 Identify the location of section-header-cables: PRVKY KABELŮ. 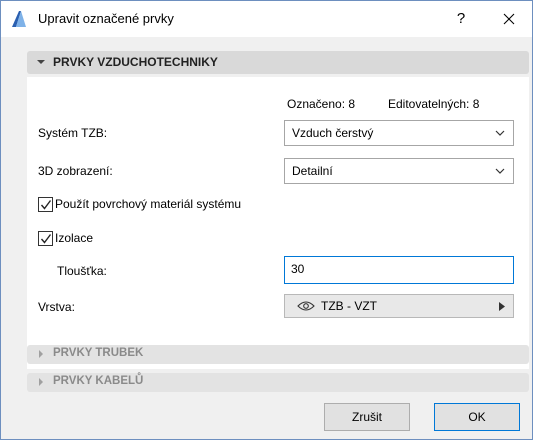
(278, 382).